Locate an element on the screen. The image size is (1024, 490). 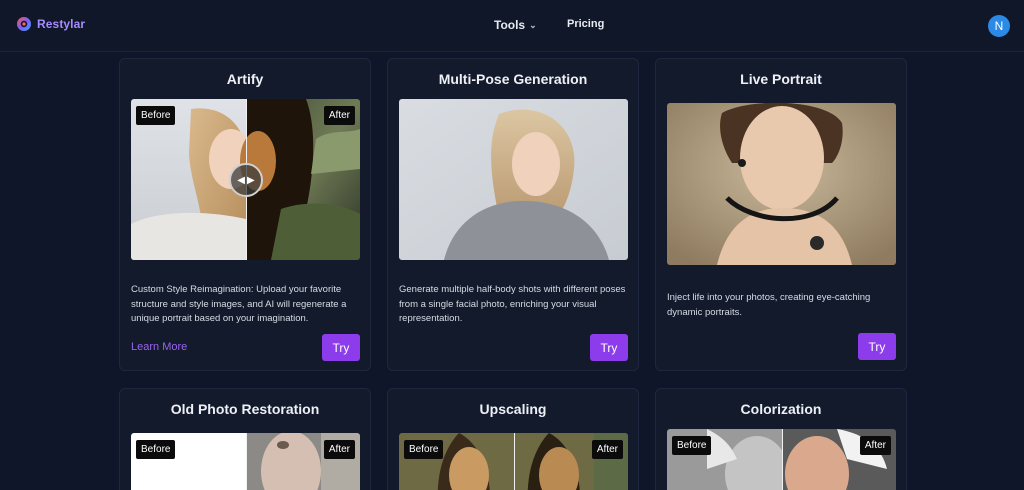
chevron-down-icon: ⌄ is located at coordinates (533, 24).